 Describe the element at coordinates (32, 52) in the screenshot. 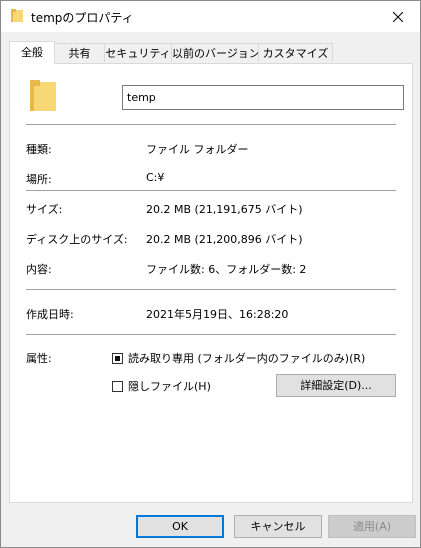

I see `tab-general: 全般` at that location.